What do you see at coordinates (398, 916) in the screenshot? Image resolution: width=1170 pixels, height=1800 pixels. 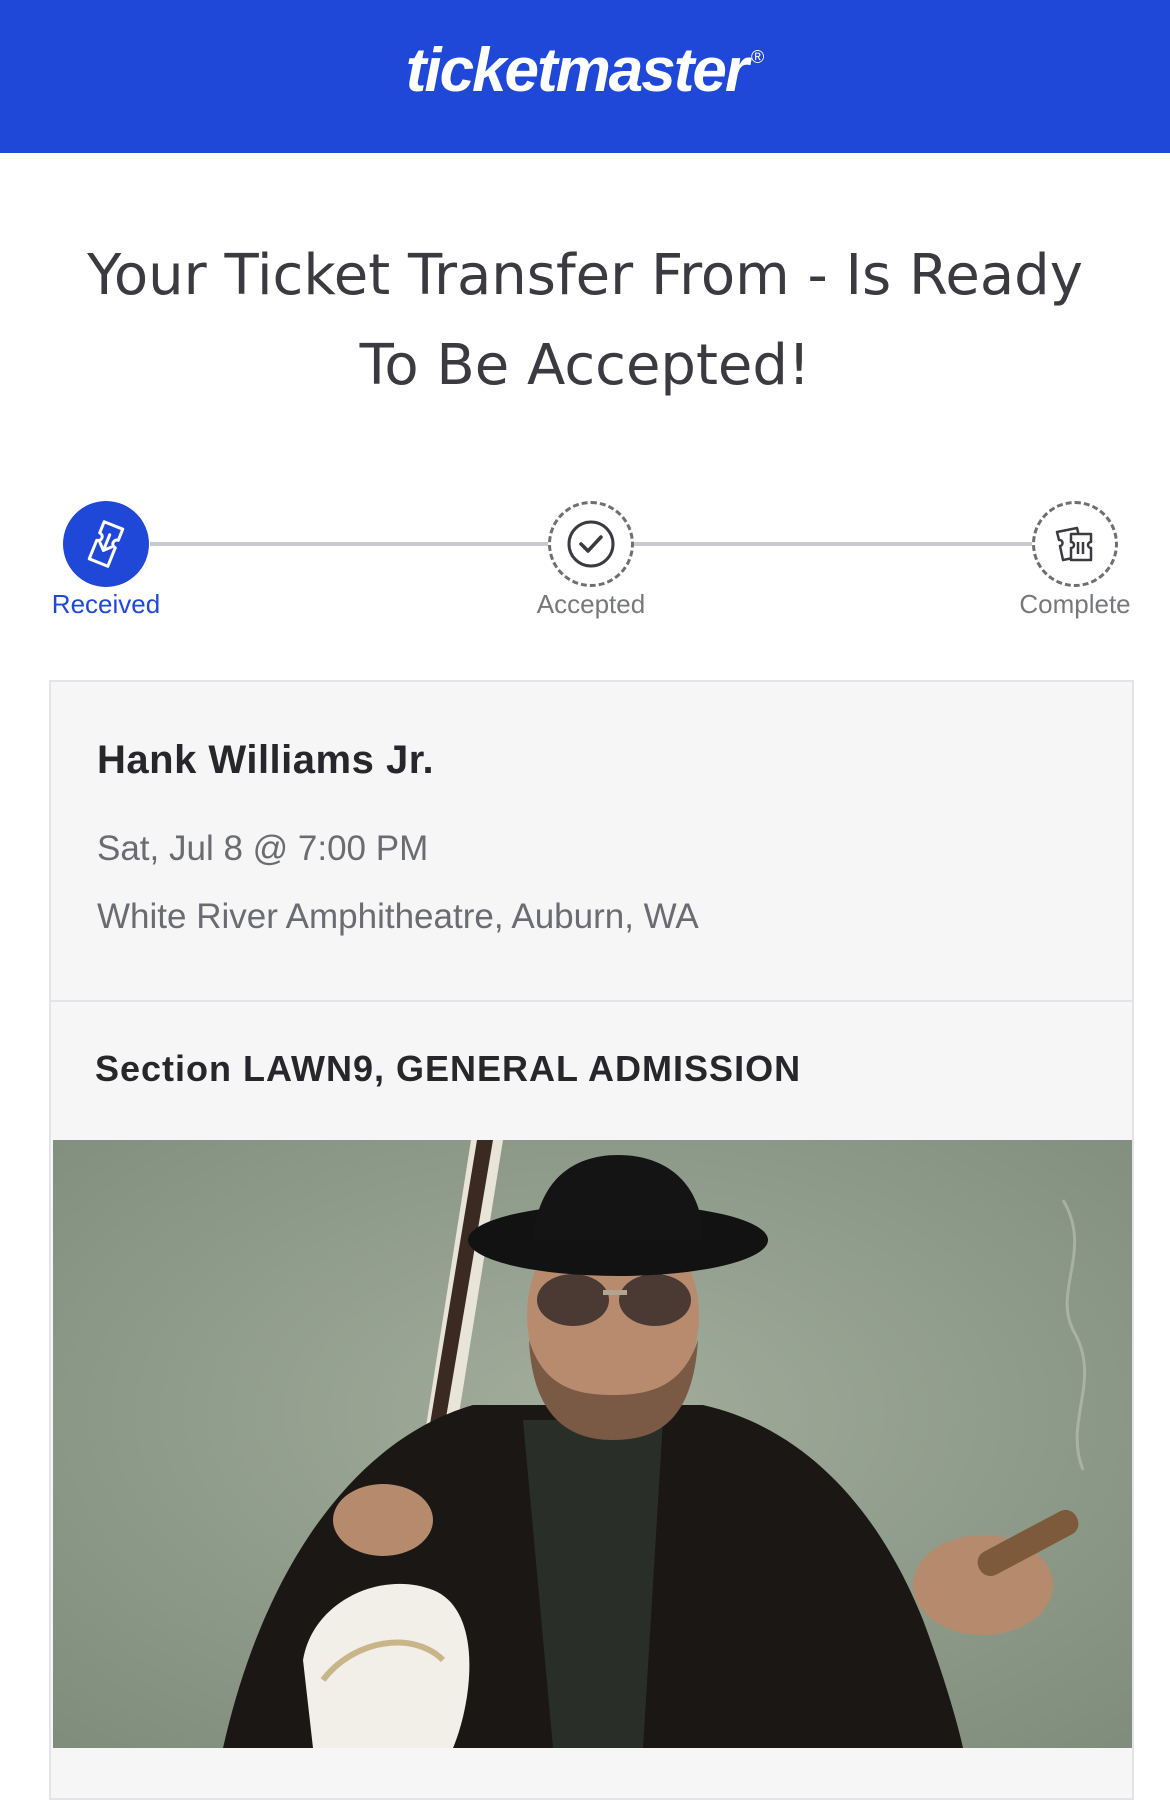 I see `event-venue: White River Amphitheatre, Auburn, WA` at bounding box center [398, 916].